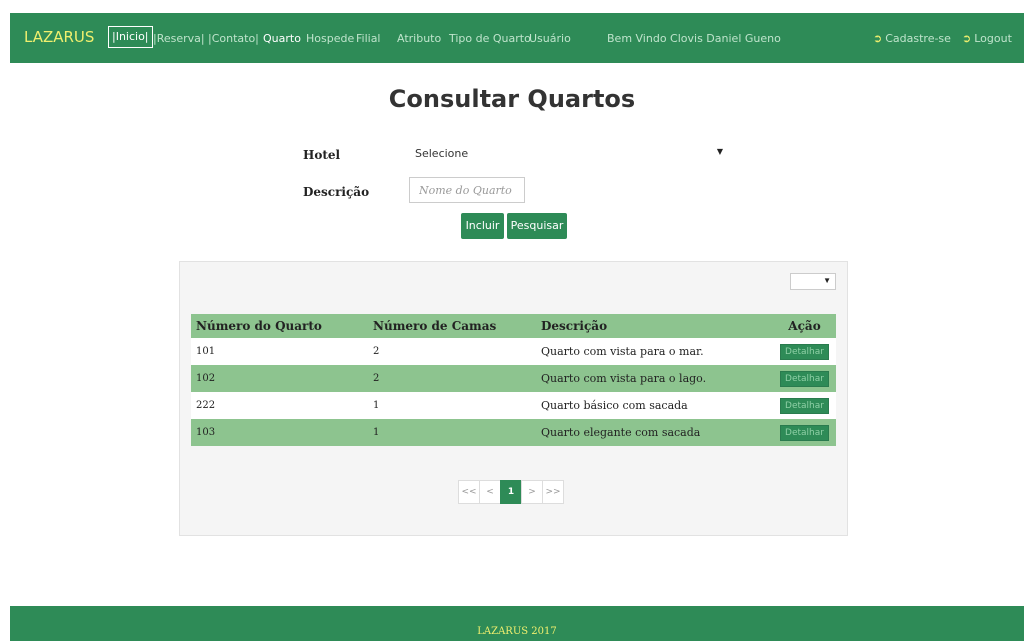  What do you see at coordinates (179, 38) in the screenshot?
I see `nav-link-reserva: |Reserva|` at bounding box center [179, 38].